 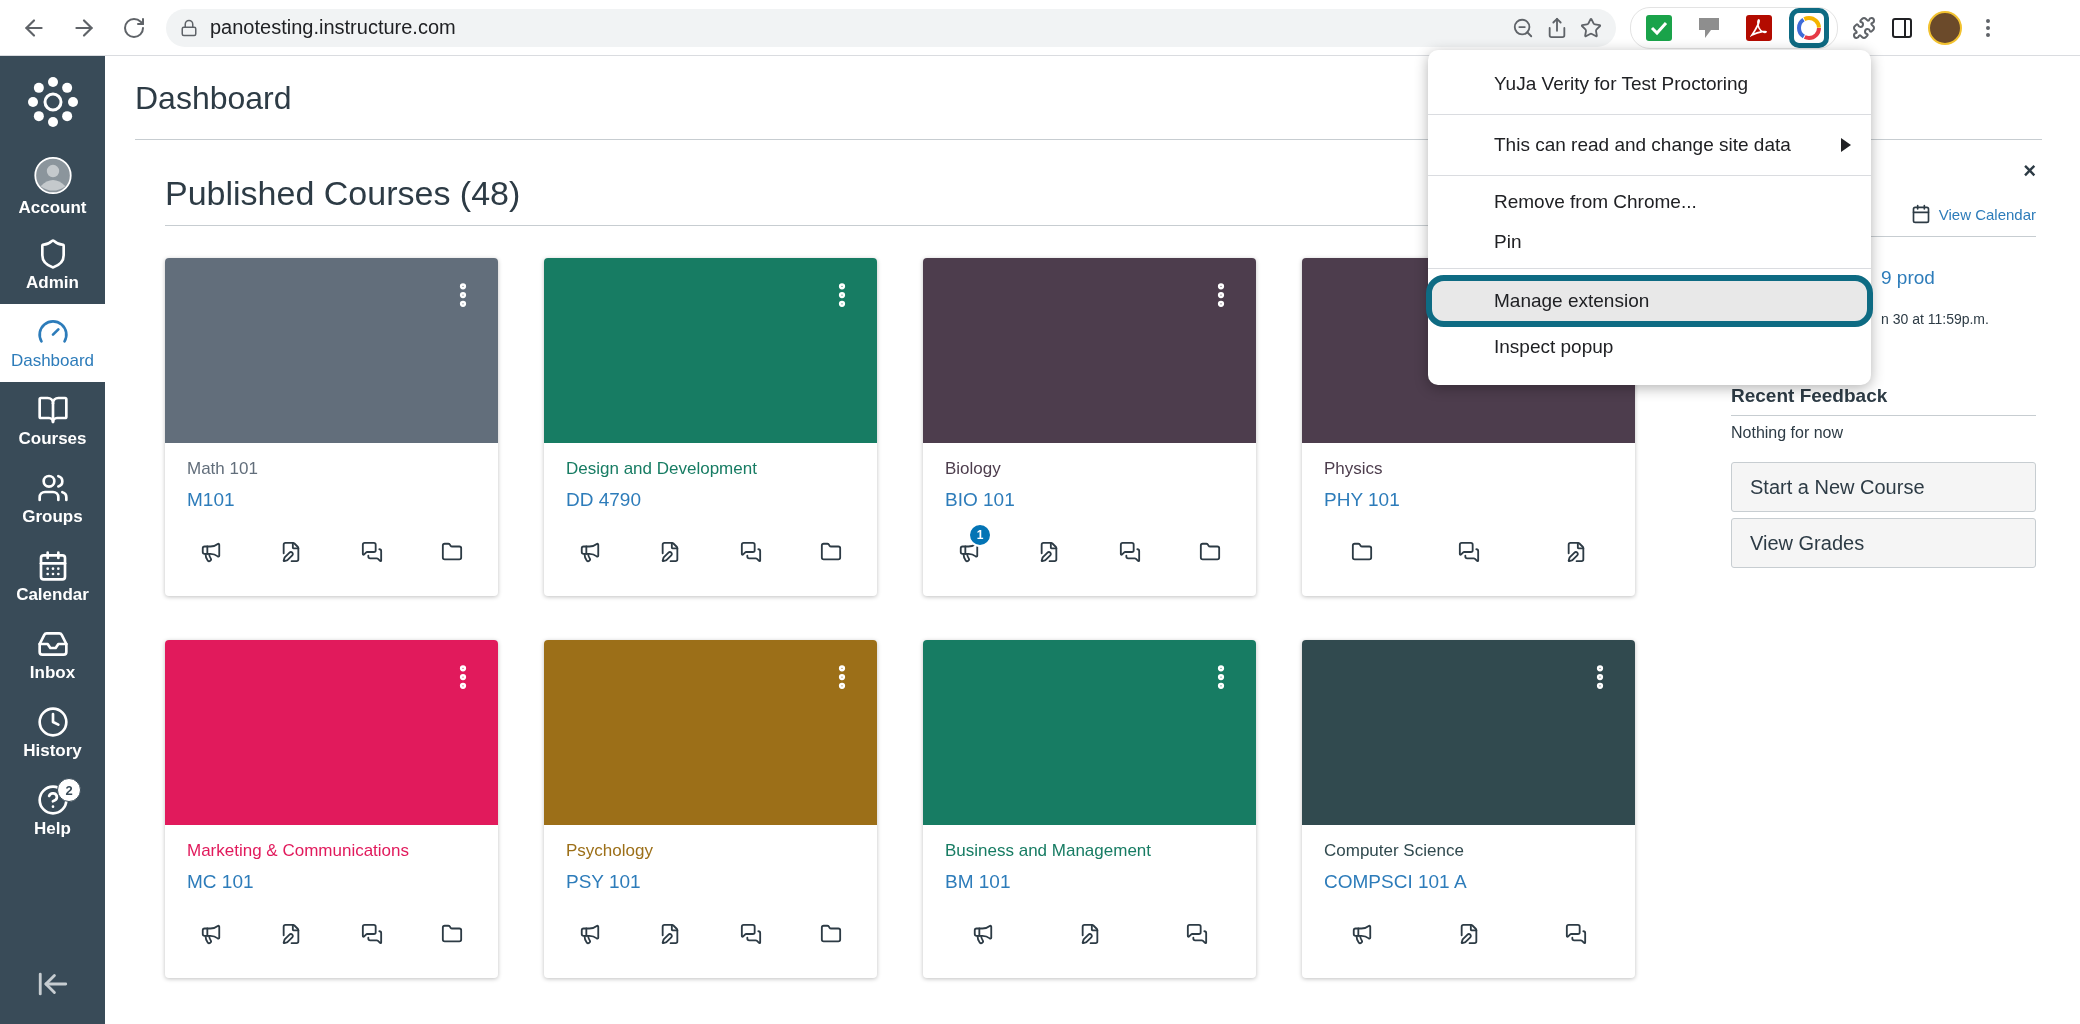 I want to click on swirl-extension-icon, so click(x=1809, y=27).